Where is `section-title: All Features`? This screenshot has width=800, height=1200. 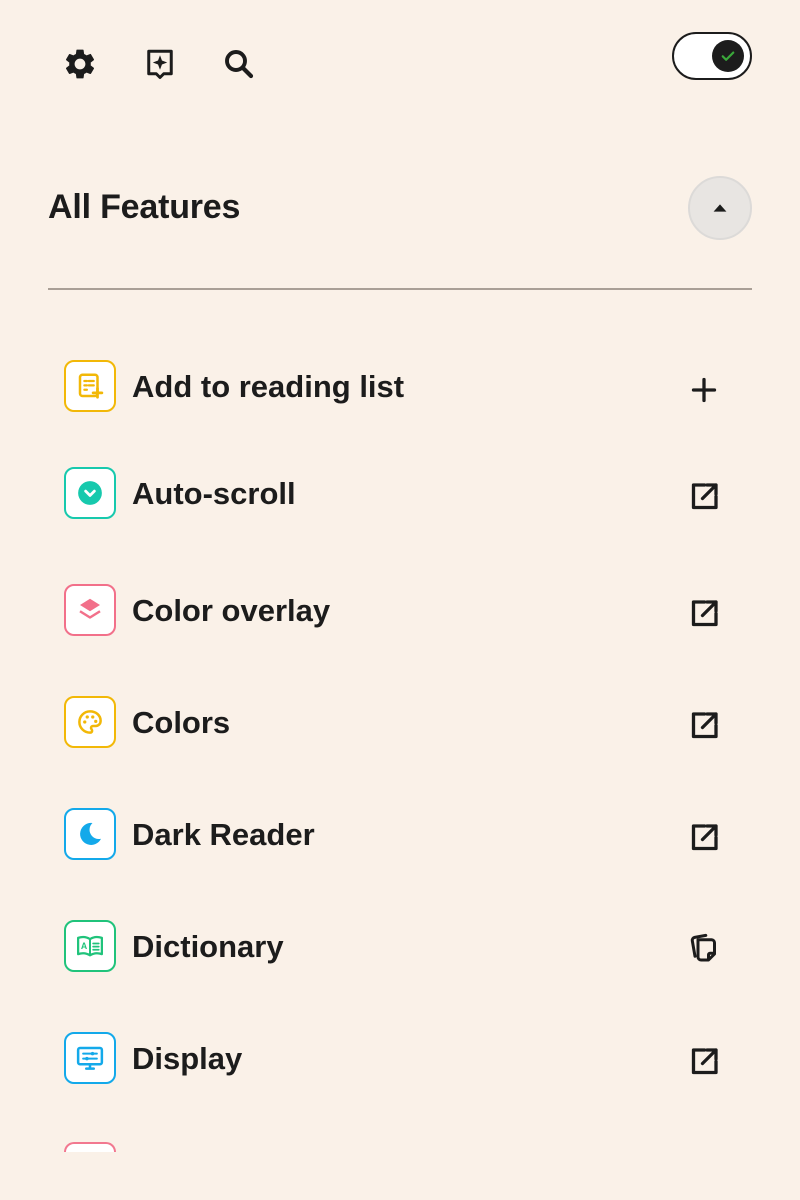 section-title: All Features is located at coordinates (144, 207).